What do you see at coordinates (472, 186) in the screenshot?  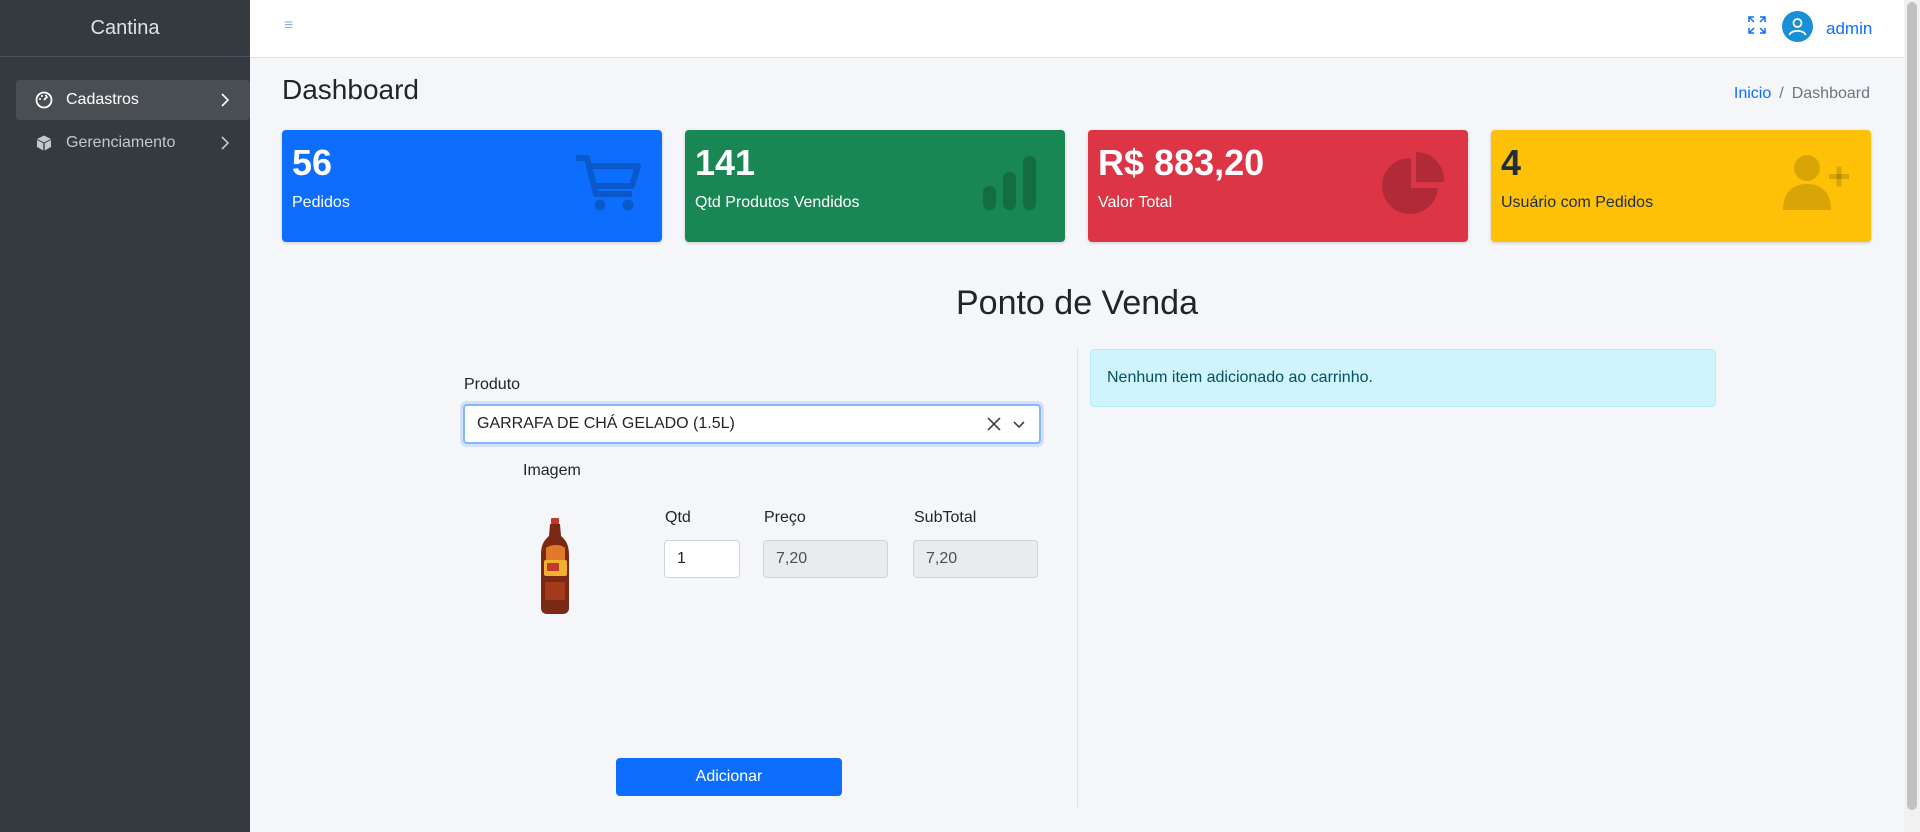 I see `stat-box-pedidos: 56 Pedidos` at bounding box center [472, 186].